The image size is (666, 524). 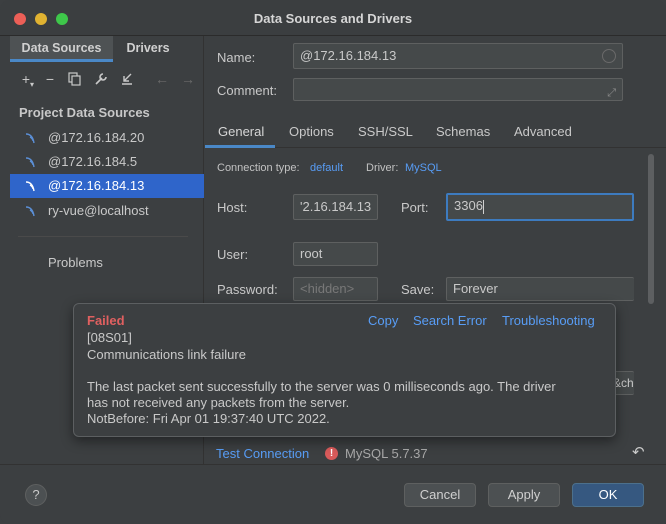 What do you see at coordinates (208, 418) in the screenshot?
I see `error-detail-line: NotBefore: Fri Apr 01 19:37:40 UTC 2022.` at bounding box center [208, 418].